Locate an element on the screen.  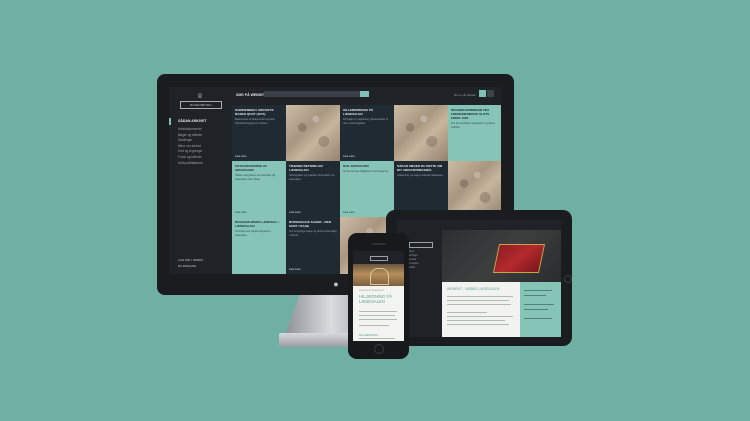
site-logo: ROSENBORG is located at coordinates (201, 105).